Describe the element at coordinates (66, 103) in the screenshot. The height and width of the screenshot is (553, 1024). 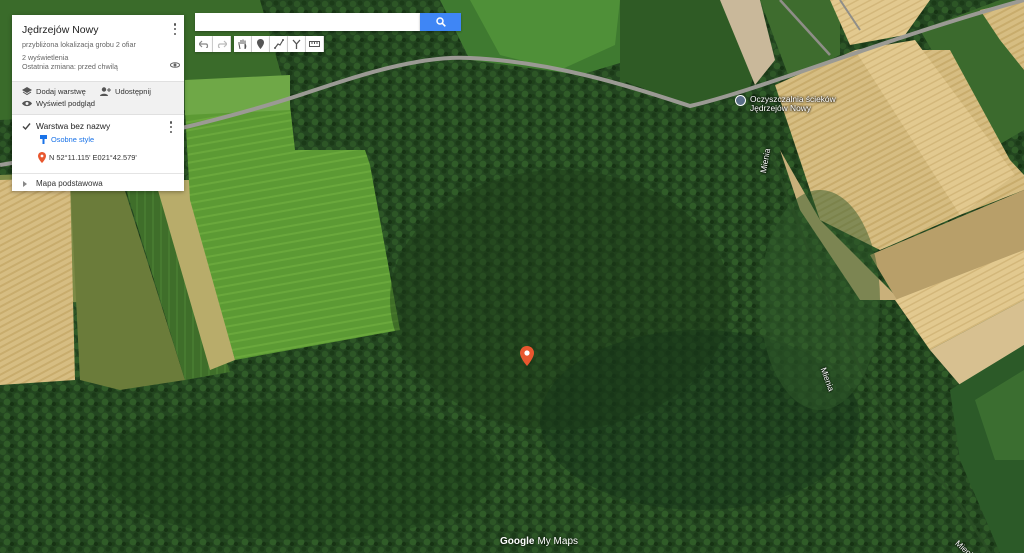
I see `preview-label: Wyświetl podgląd` at that location.